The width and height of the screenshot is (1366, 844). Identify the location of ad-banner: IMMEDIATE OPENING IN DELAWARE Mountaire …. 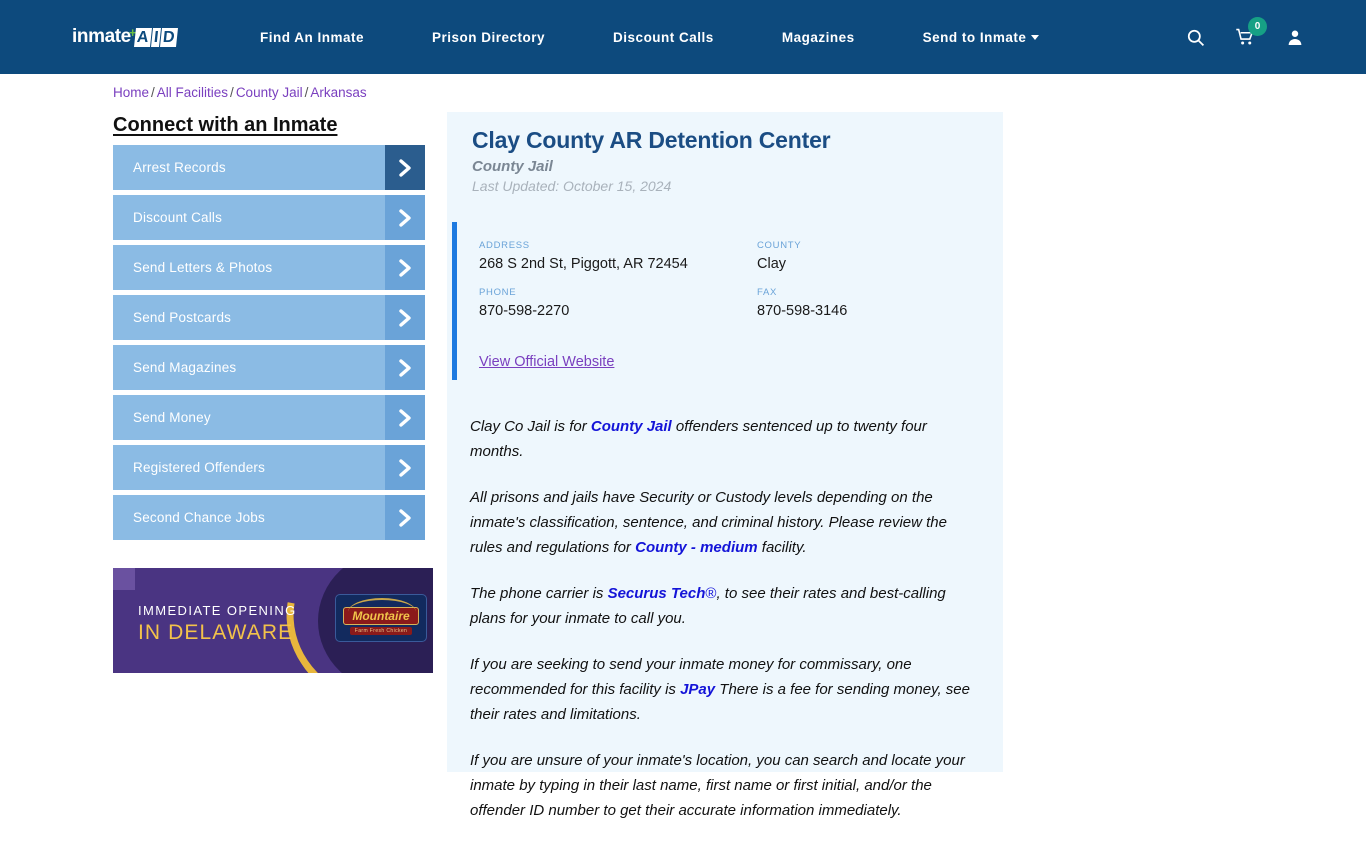
(273, 620).